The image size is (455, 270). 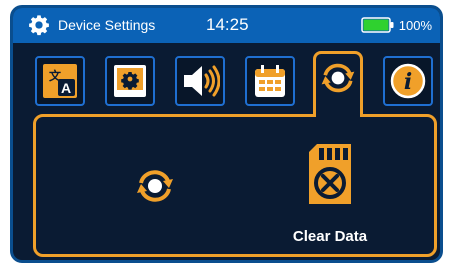 I want to click on info-icon: i, so click(x=408, y=81).